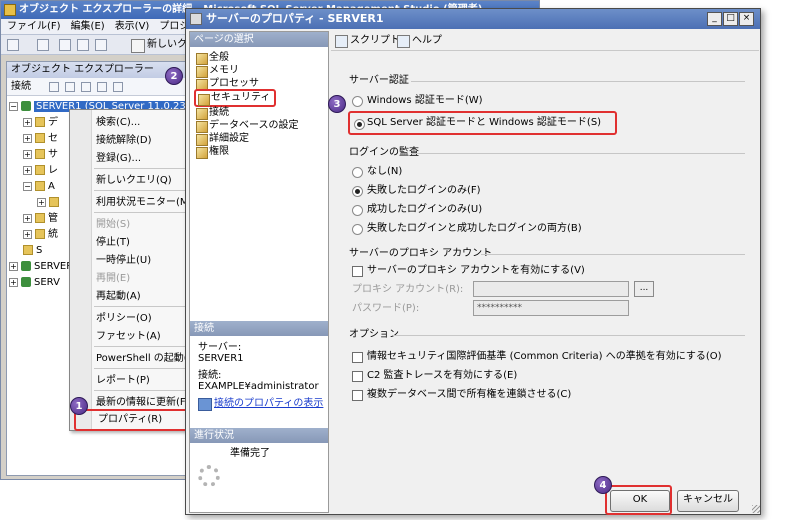 This screenshot has width=800, height=520. Describe the element at coordinates (408, 289) in the screenshot. I see `proxy-account-label: プロキシ アカウント(R):` at that location.